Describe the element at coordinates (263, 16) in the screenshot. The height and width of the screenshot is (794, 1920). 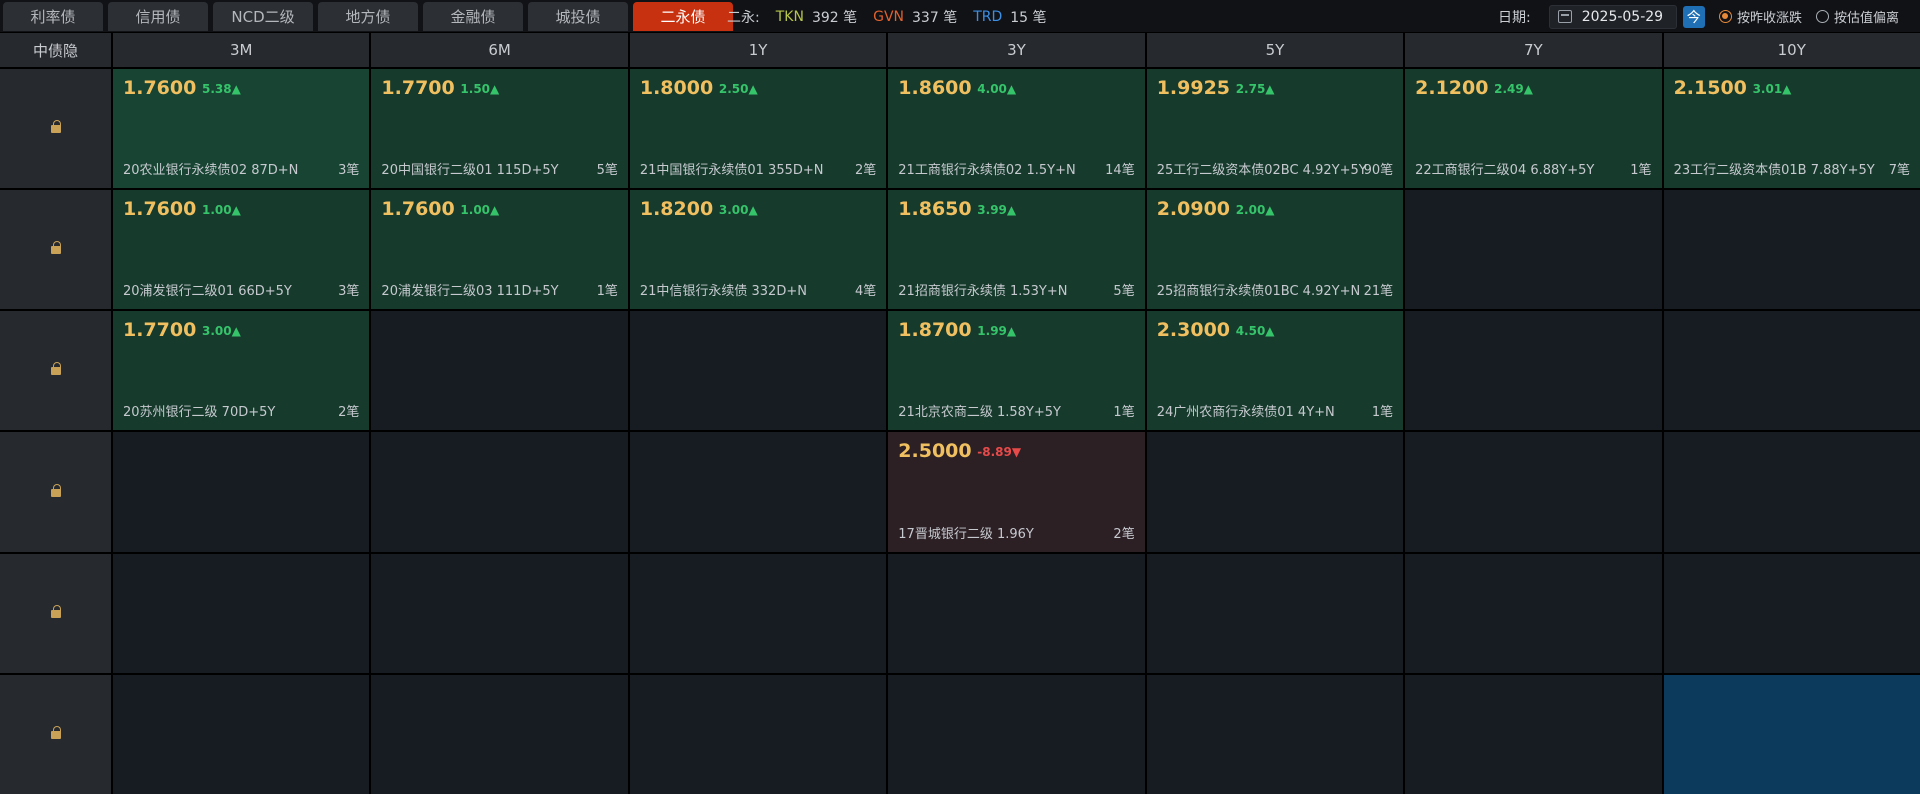
I see `tab-ncd-secondary: NCD二级` at that location.